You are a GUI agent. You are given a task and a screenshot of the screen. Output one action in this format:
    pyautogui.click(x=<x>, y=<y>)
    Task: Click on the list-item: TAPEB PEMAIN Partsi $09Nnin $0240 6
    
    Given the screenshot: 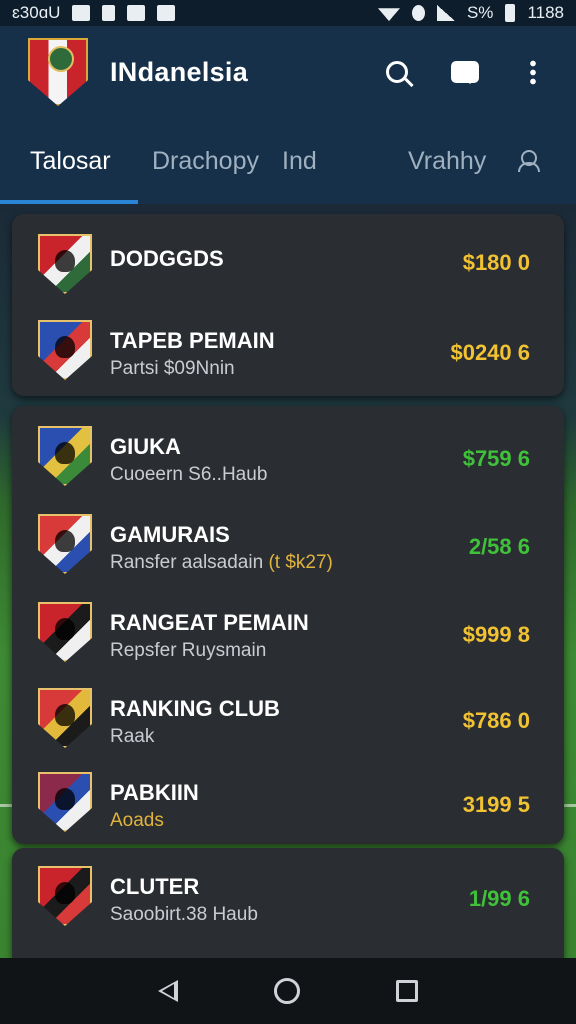 What is the action you would take?
    pyautogui.click(x=288, y=349)
    